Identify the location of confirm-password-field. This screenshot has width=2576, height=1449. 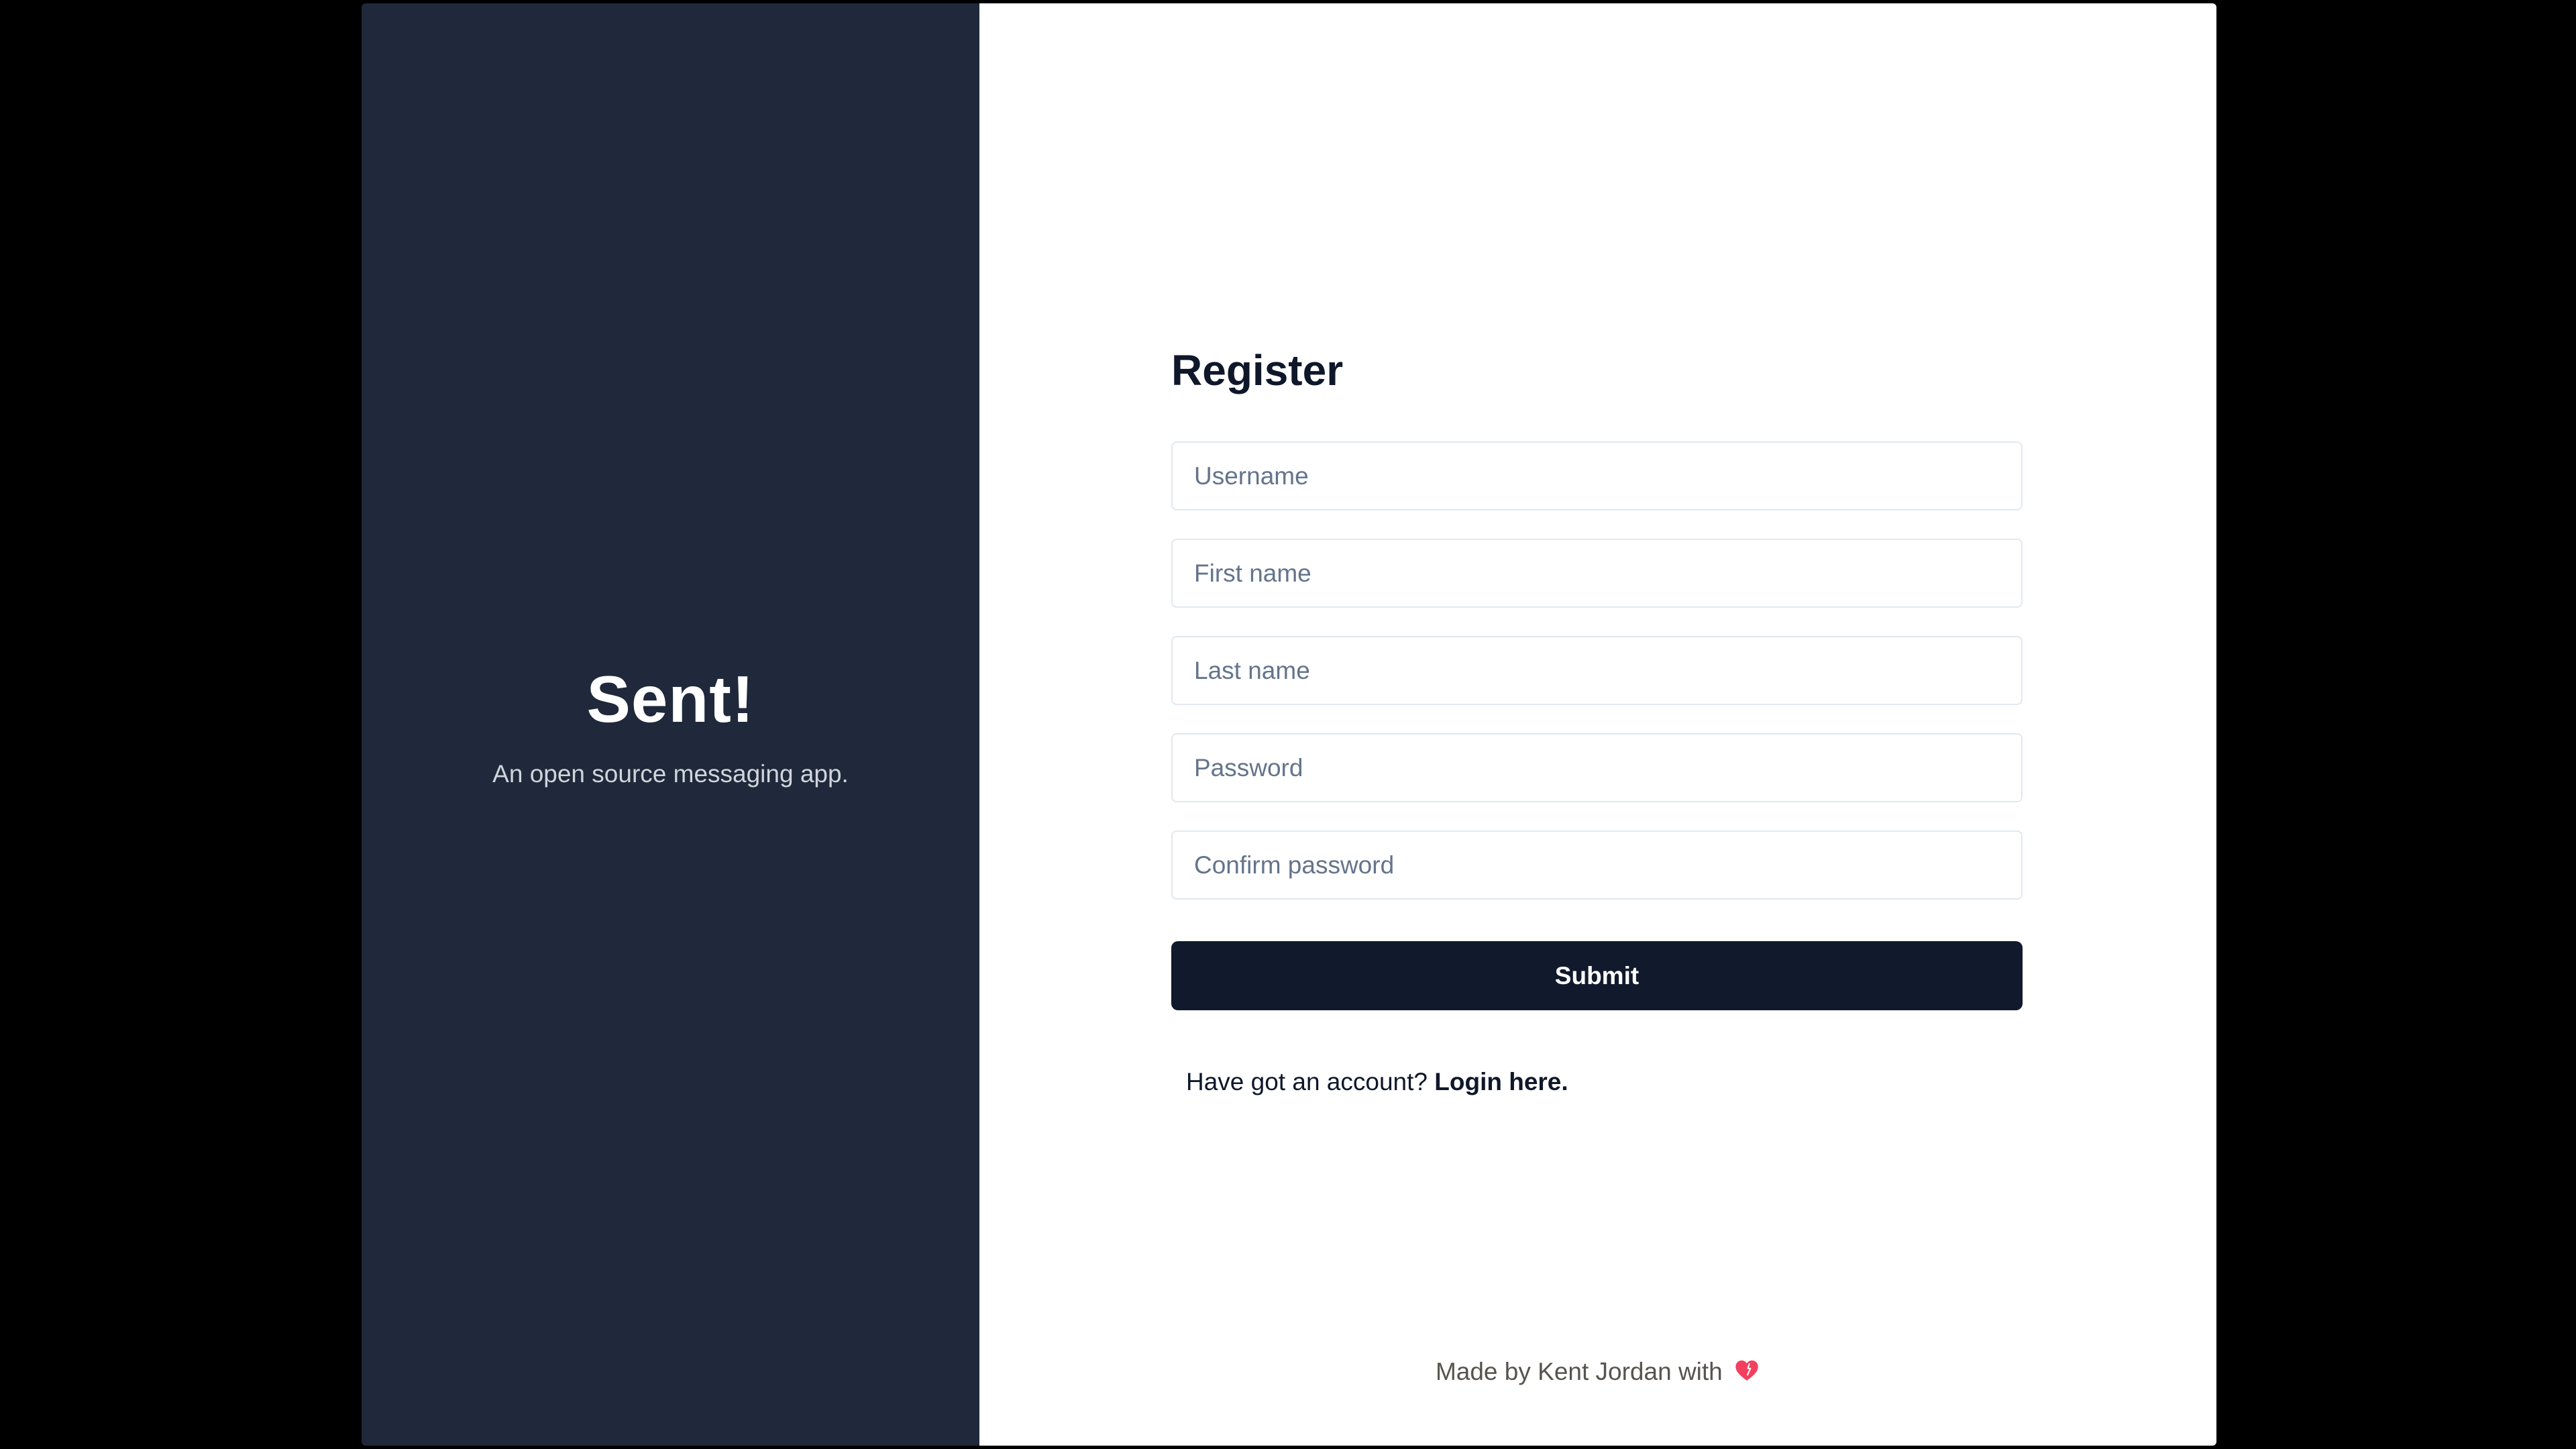
(1597, 865).